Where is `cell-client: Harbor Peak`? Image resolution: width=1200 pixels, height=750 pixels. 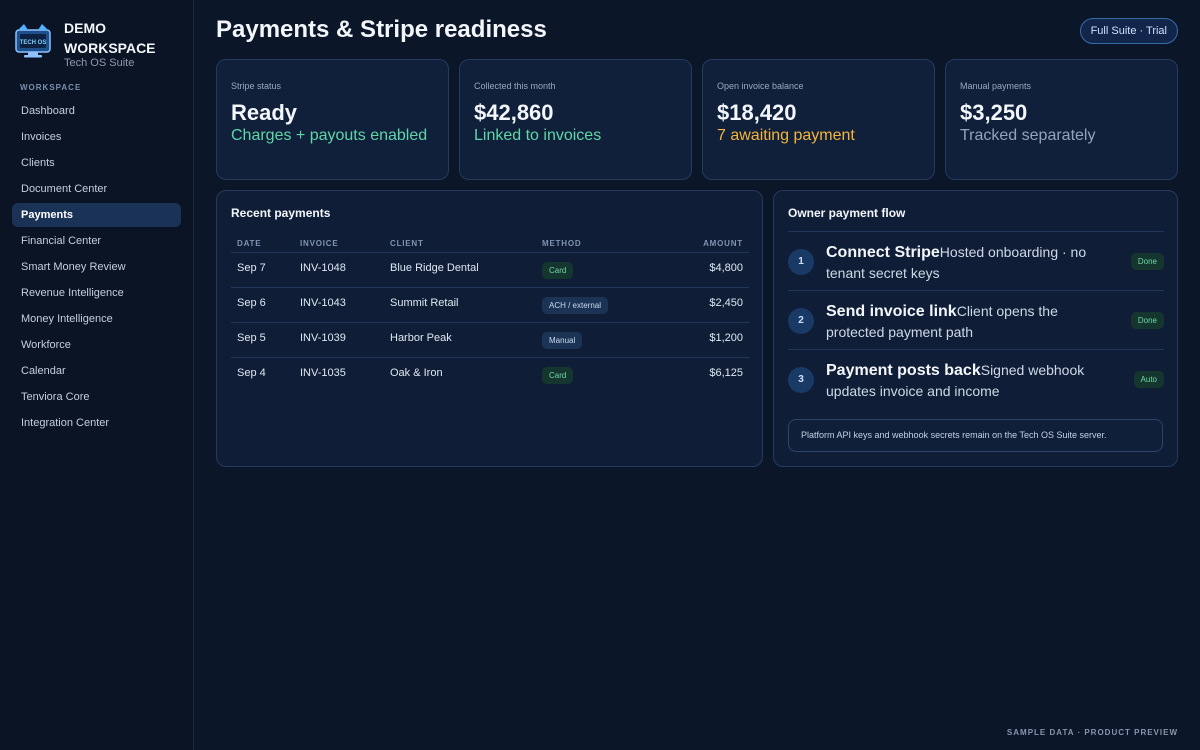 cell-client: Harbor Peak is located at coordinates (421, 338).